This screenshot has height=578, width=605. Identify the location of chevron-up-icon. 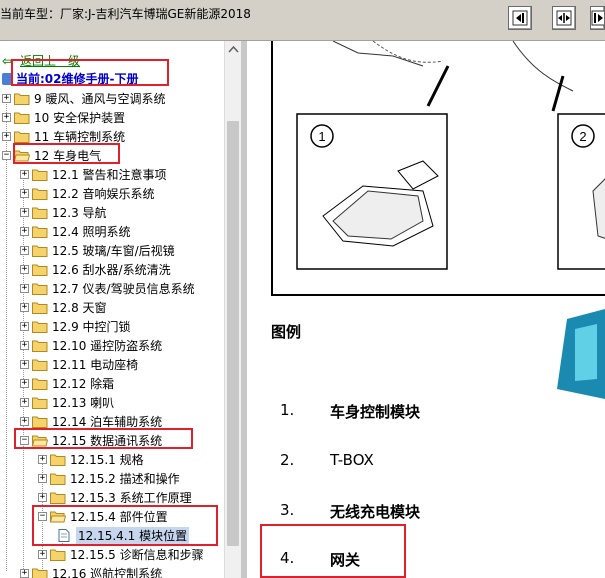
(233, 49).